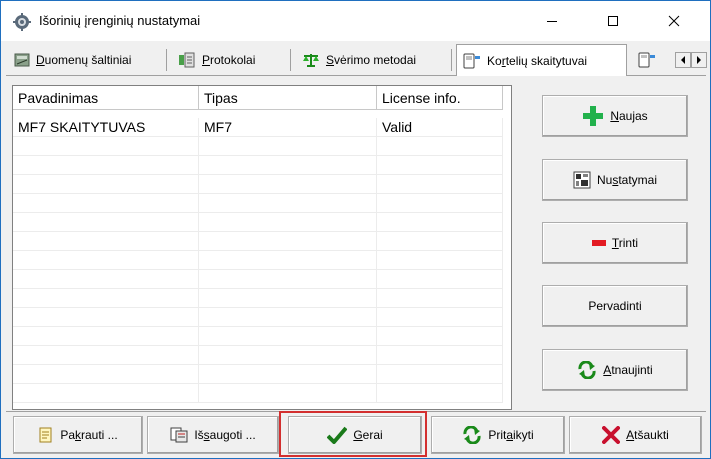 The height and width of the screenshot is (459, 711). What do you see at coordinates (674, 21) in the screenshot?
I see `close-button` at bounding box center [674, 21].